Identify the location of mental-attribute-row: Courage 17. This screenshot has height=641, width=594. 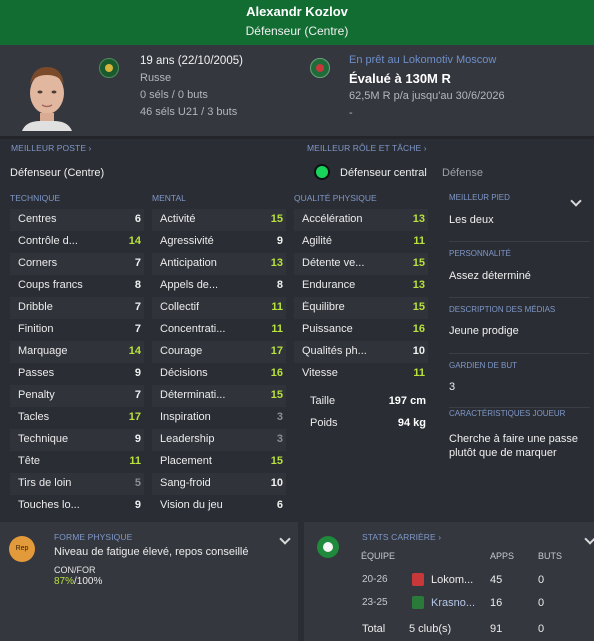
(219, 352).